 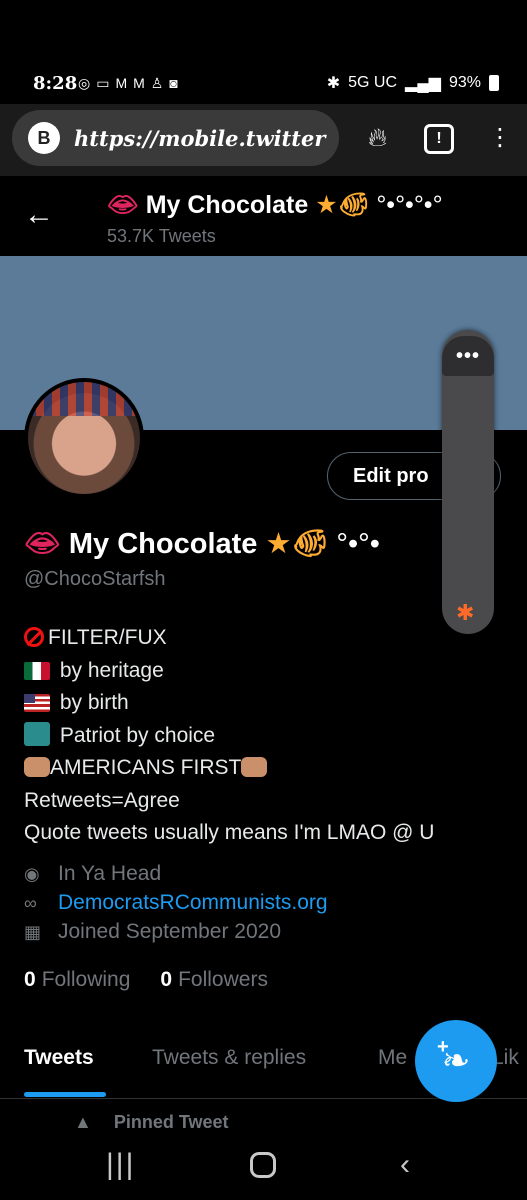 I want to click on active-tab-indicator, so click(x=65, y=1094).